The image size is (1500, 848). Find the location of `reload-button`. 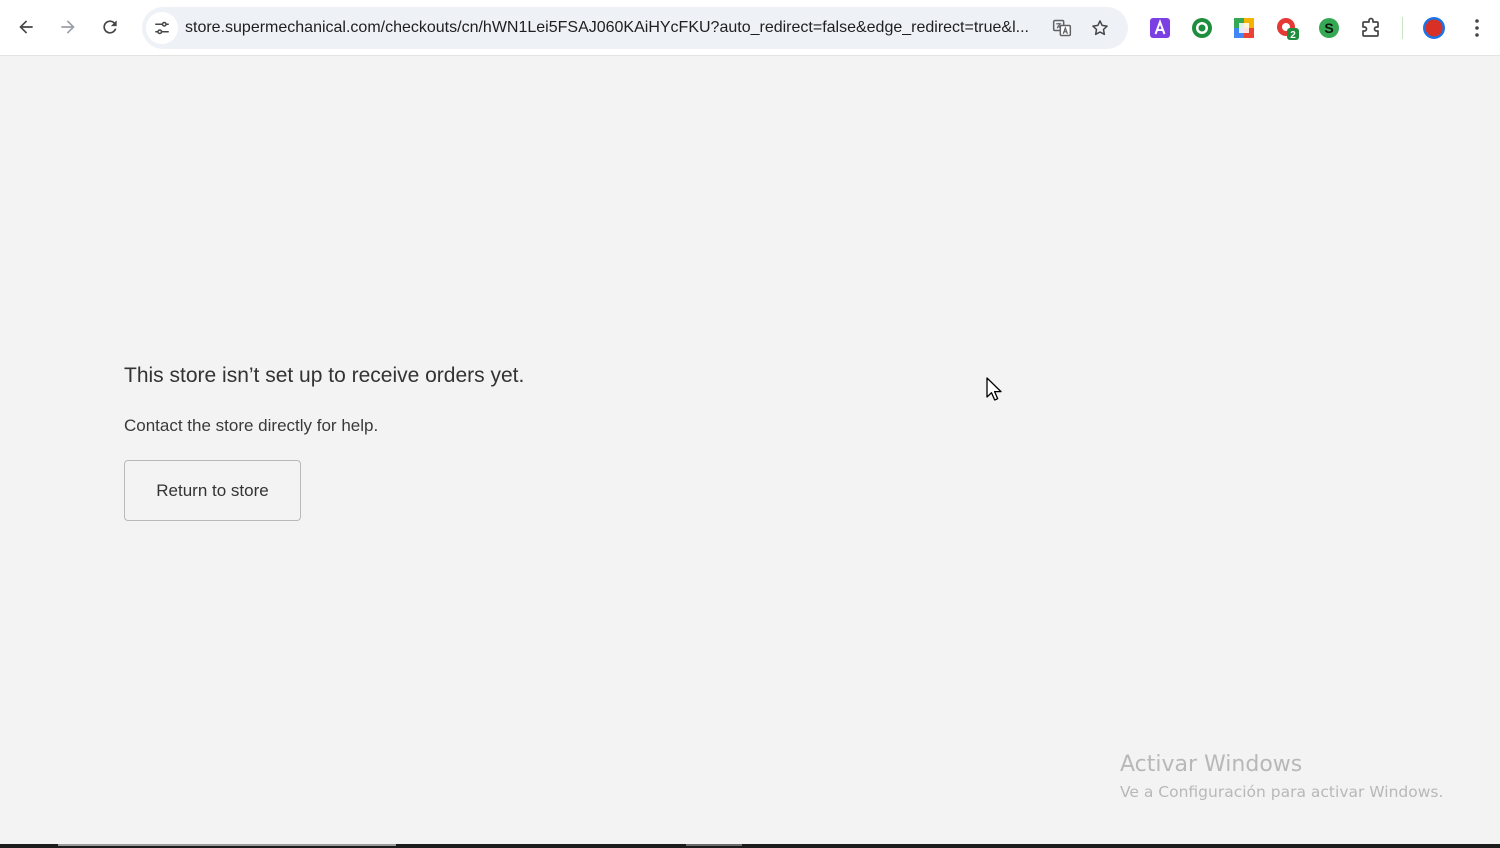

reload-button is located at coordinates (110, 27).